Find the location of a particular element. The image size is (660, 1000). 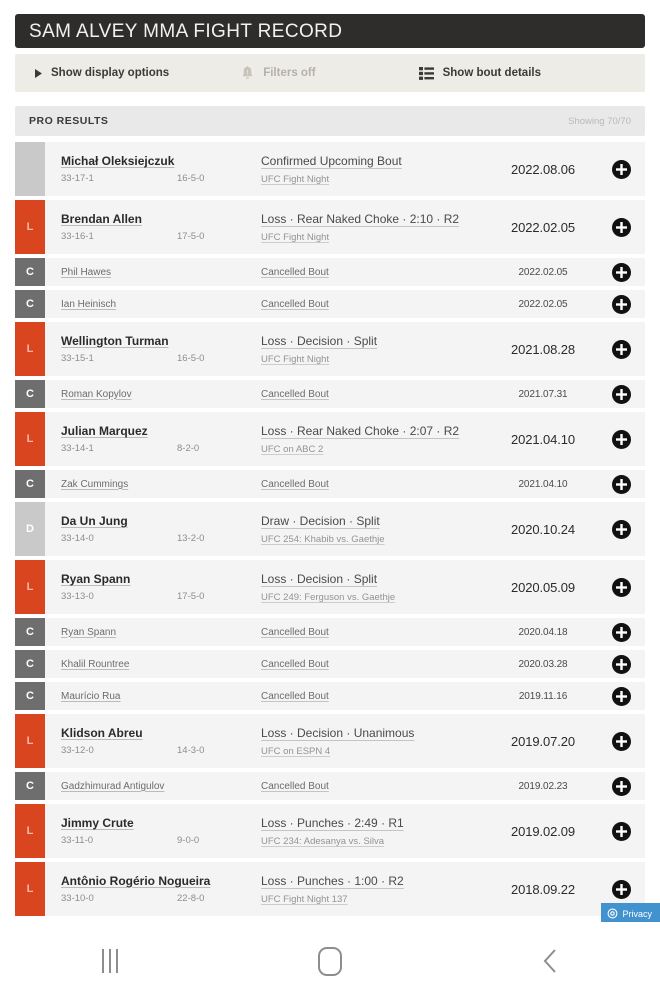

recents-button is located at coordinates (110, 961).